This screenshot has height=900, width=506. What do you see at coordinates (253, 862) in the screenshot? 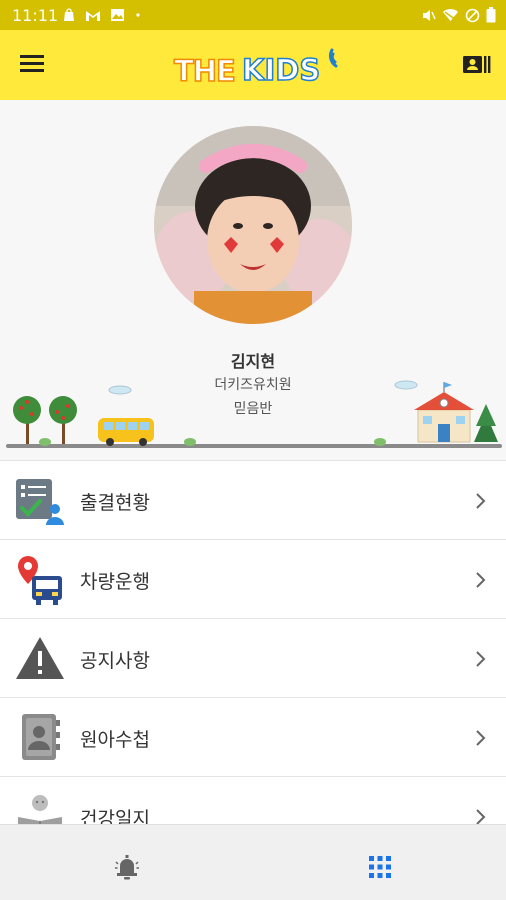
I see `bottom-navigation` at bounding box center [253, 862].